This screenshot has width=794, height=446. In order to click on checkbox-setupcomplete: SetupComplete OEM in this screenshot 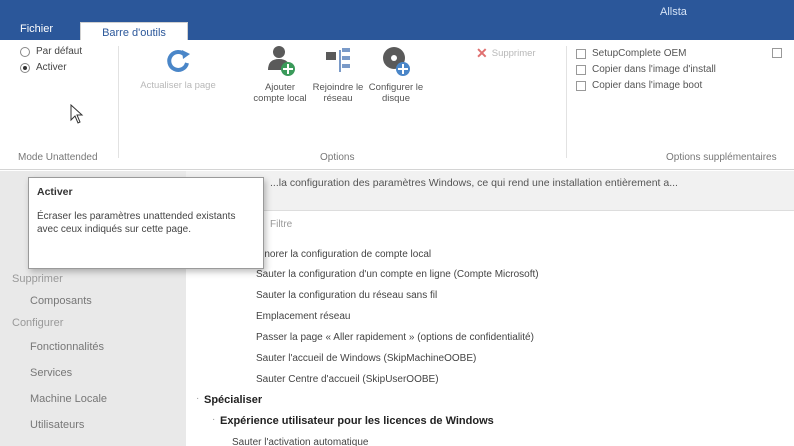, I will do `click(631, 53)`.